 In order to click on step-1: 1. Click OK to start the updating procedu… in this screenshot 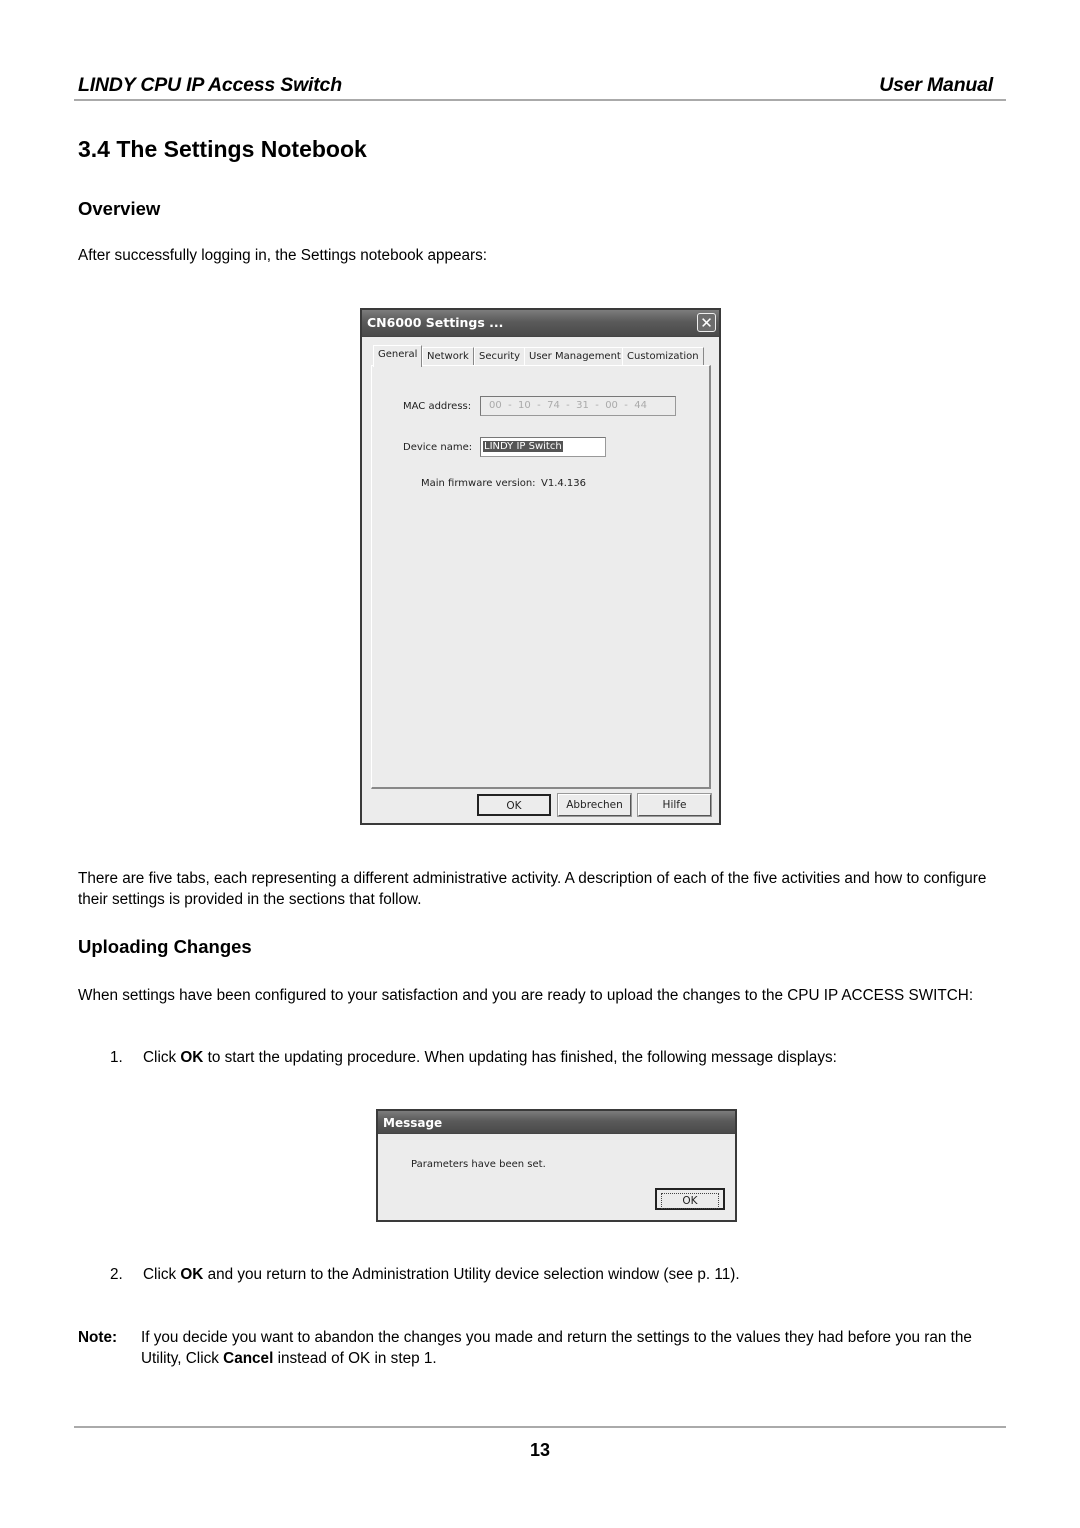, I will do `click(555, 1057)`.